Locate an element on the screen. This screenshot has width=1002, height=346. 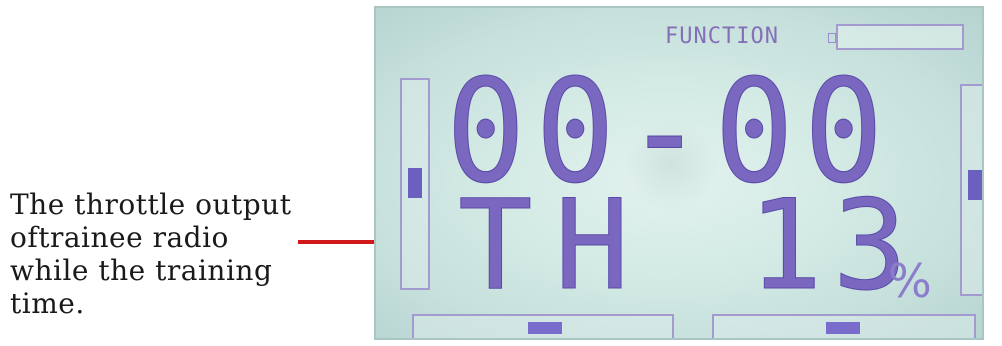
left-vertical-trim is located at coordinates (415, 184).